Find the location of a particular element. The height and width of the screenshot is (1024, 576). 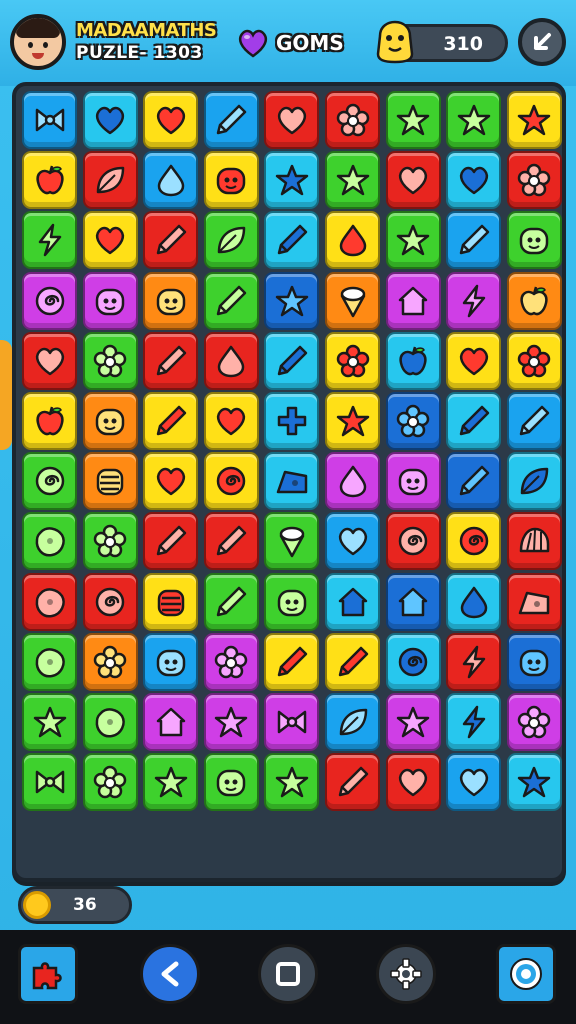

tile-red-leaf is located at coordinates (110, 180).